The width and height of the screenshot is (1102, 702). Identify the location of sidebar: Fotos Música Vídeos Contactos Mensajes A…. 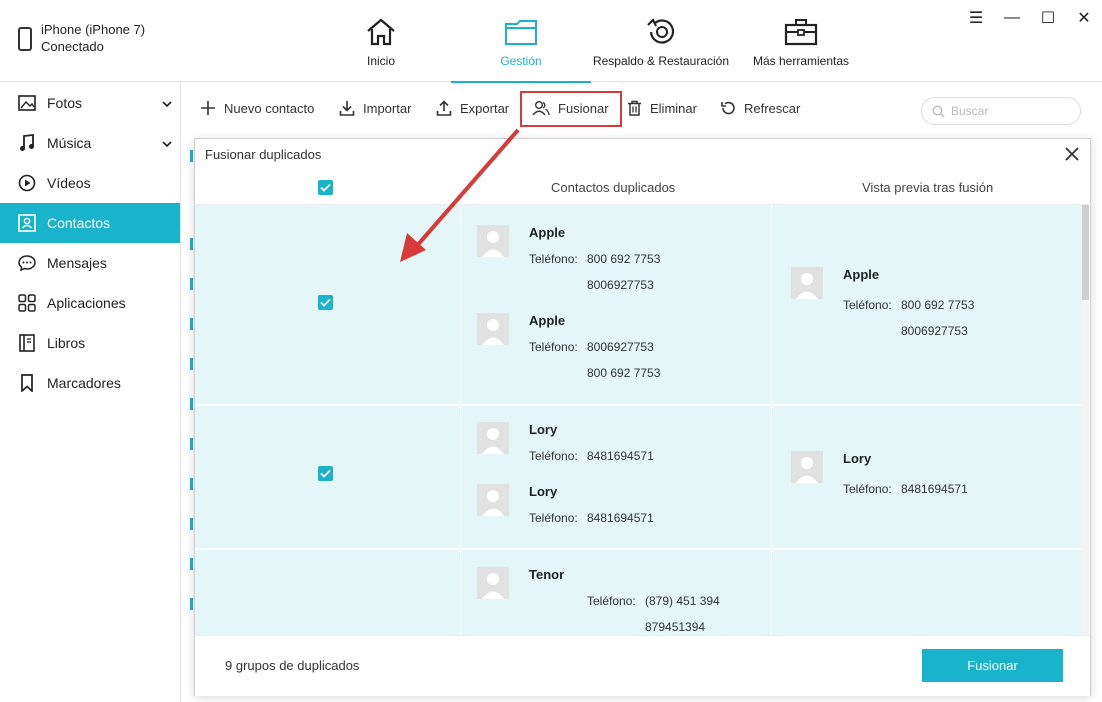
(90, 392).